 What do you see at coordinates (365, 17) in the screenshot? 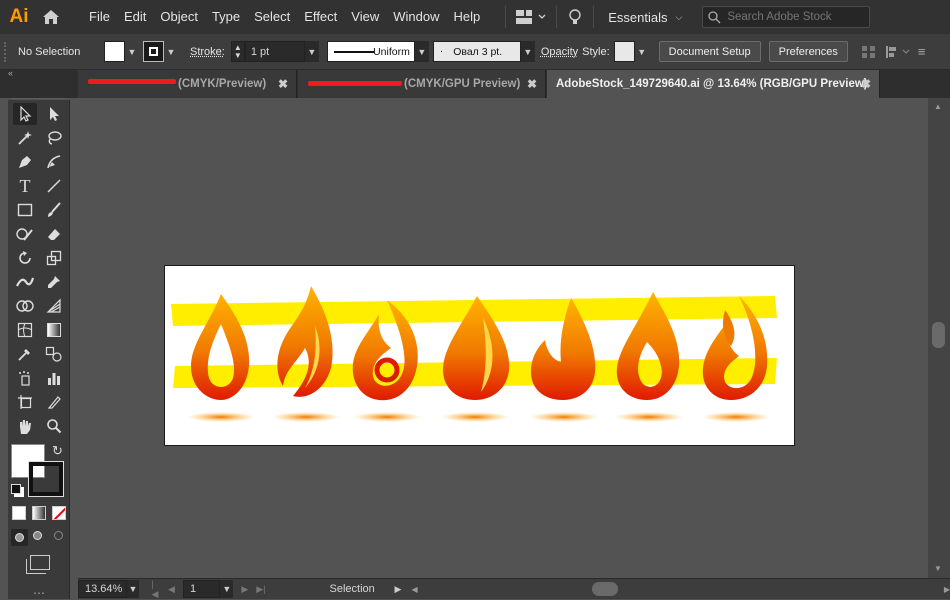
I see `menu-view: View` at bounding box center [365, 17].